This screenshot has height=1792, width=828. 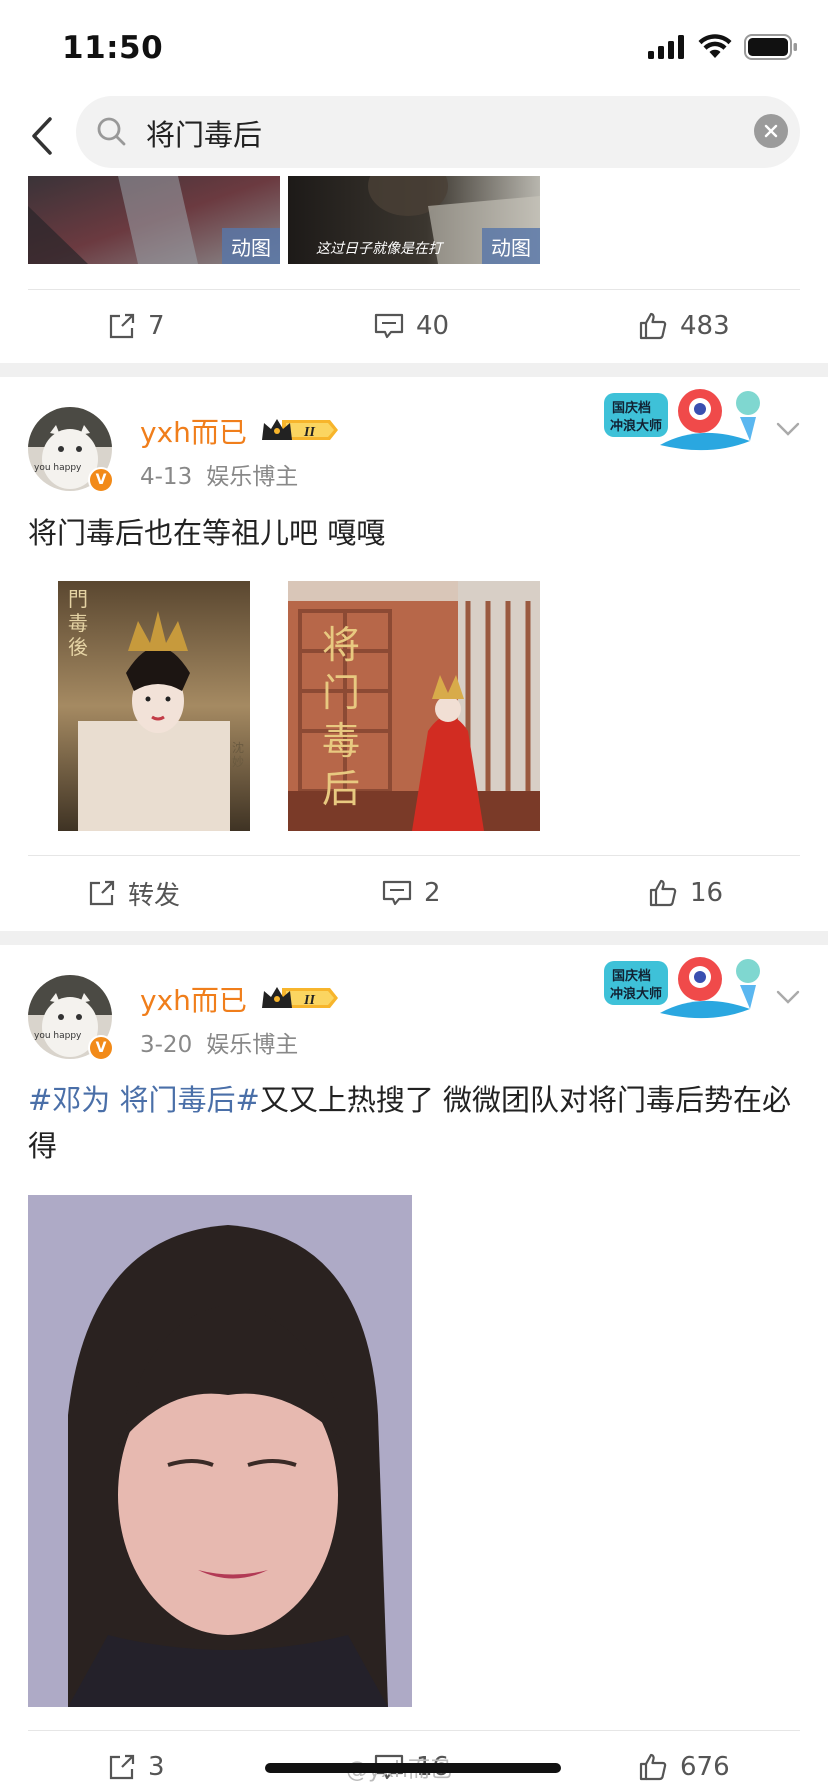 I want to click on post-date: 3-20, so click(x=166, y=1045).